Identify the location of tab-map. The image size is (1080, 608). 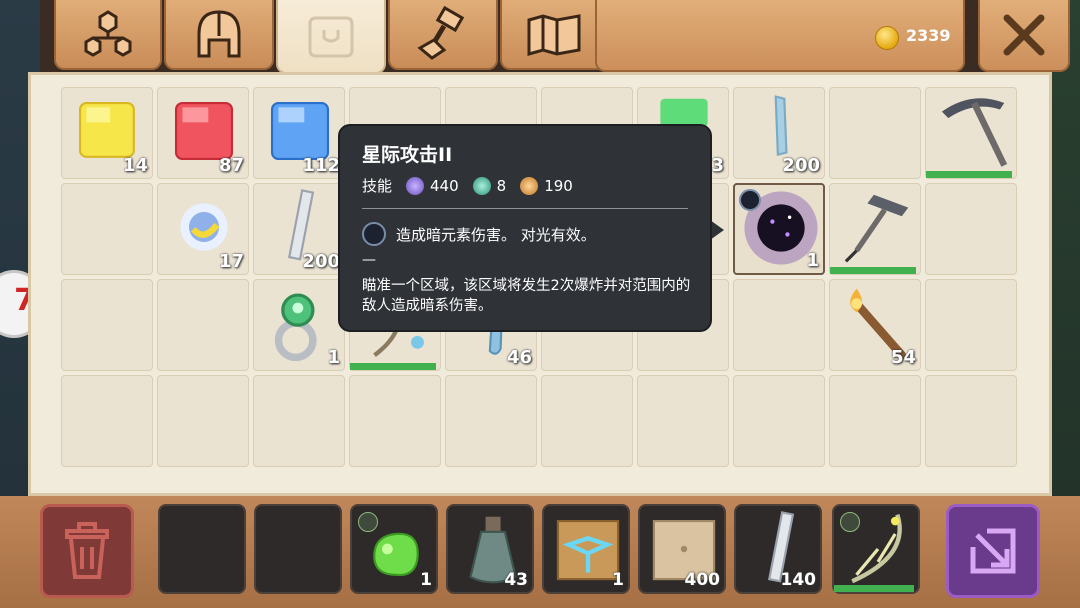
(554, 35).